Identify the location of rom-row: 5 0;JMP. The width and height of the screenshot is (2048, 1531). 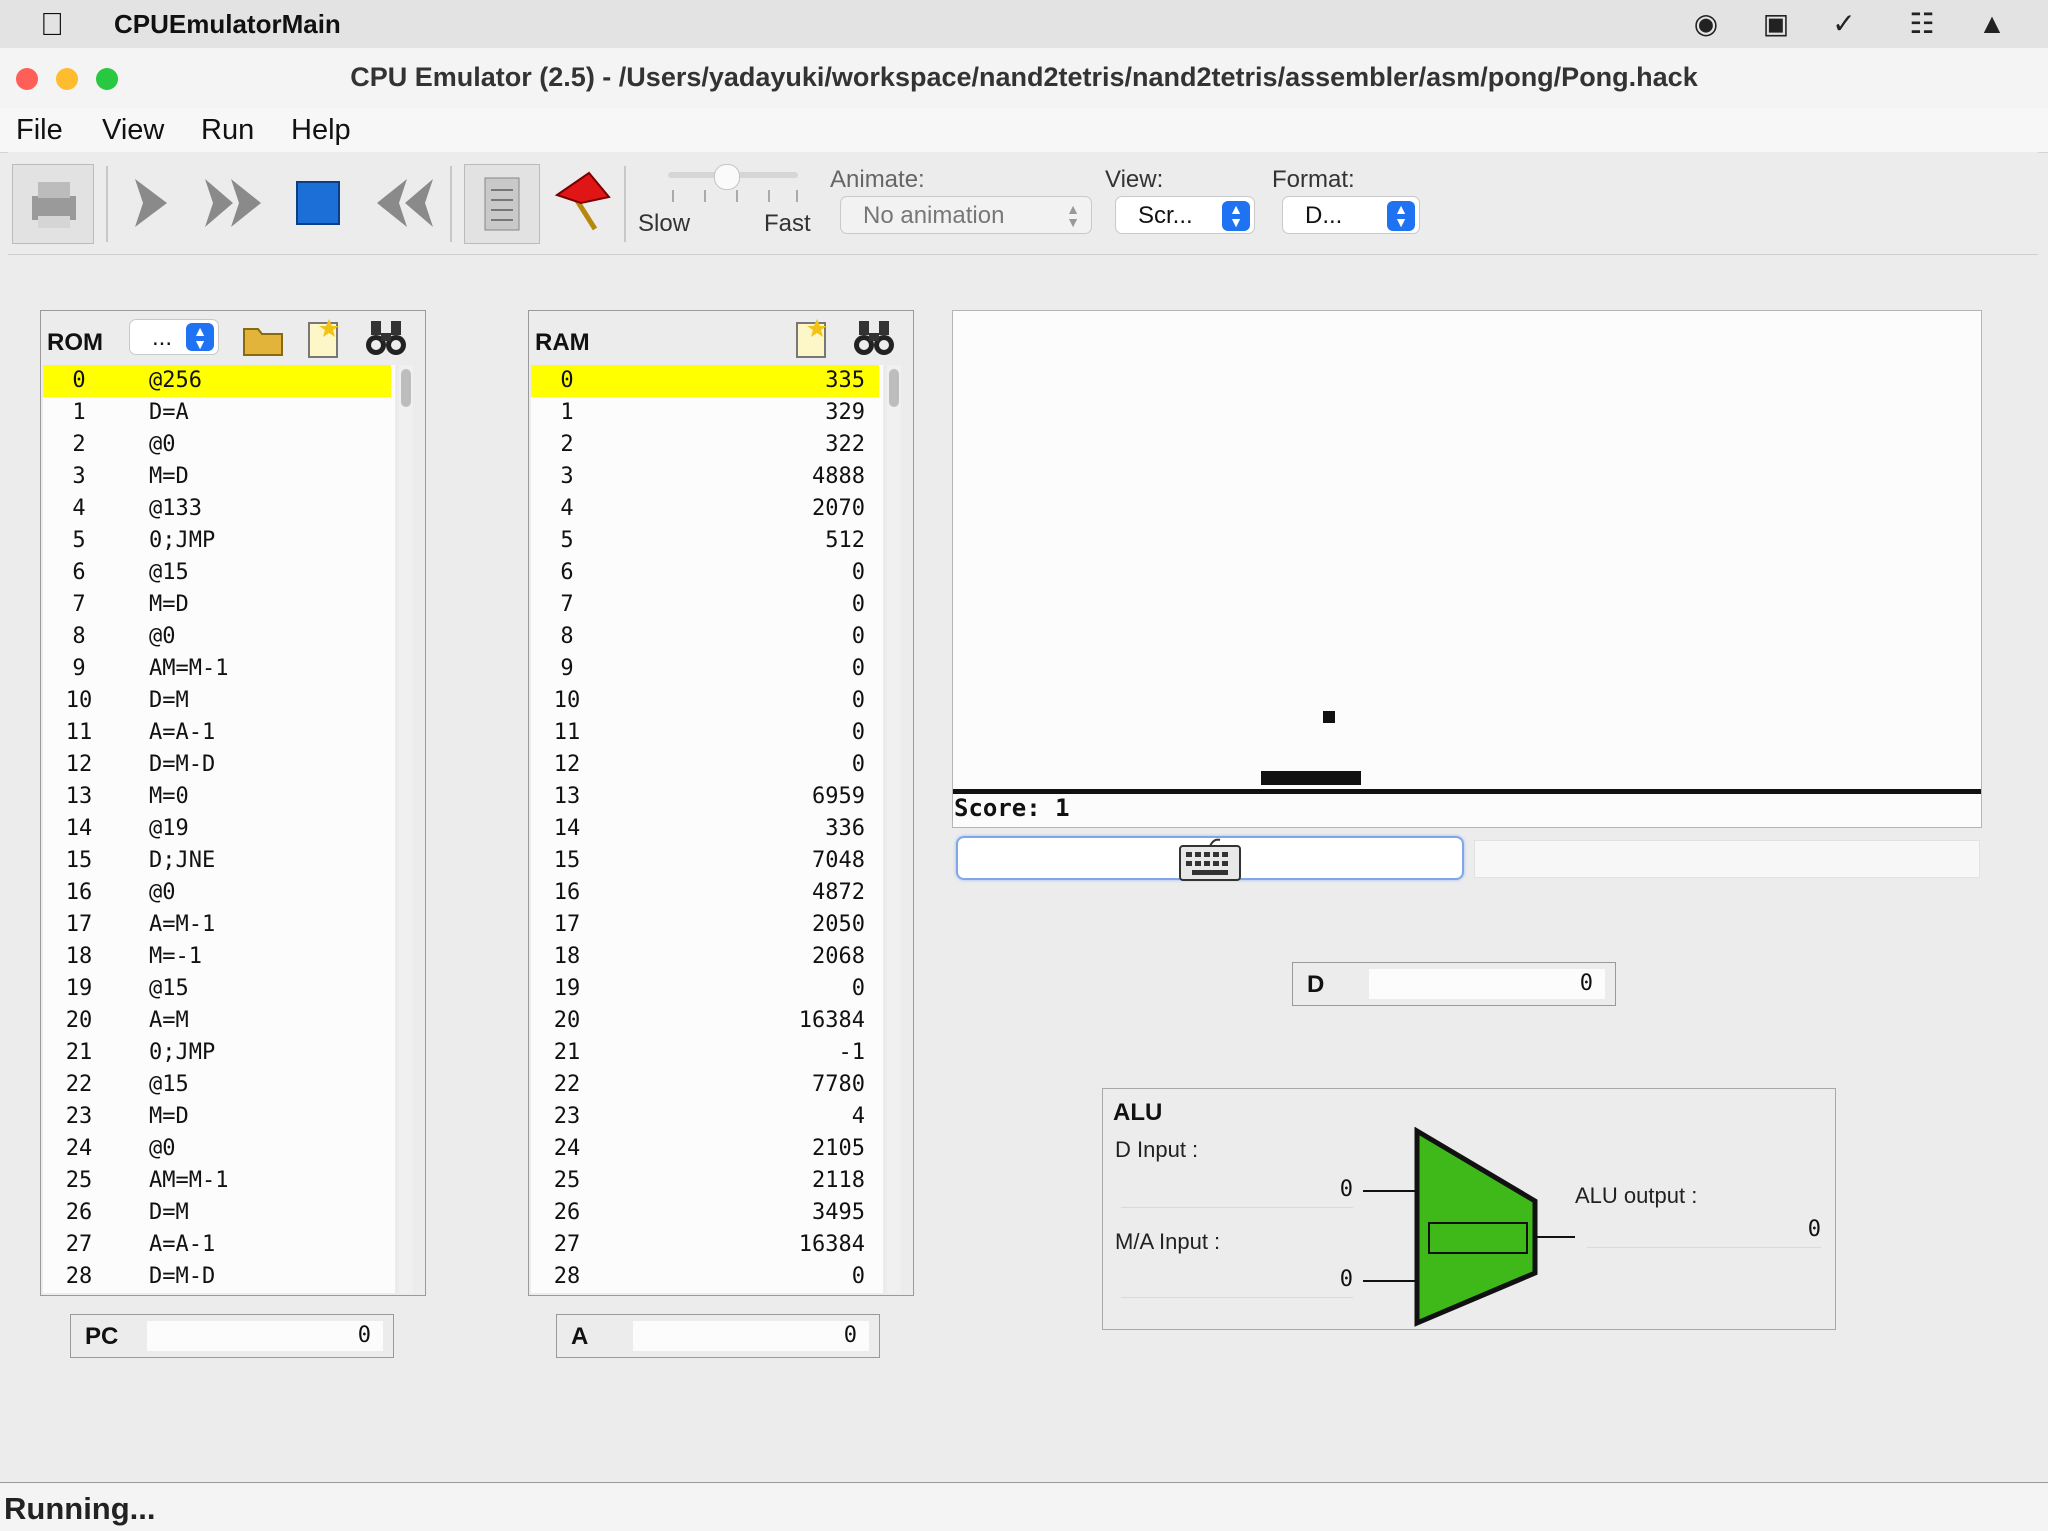
(217, 541).